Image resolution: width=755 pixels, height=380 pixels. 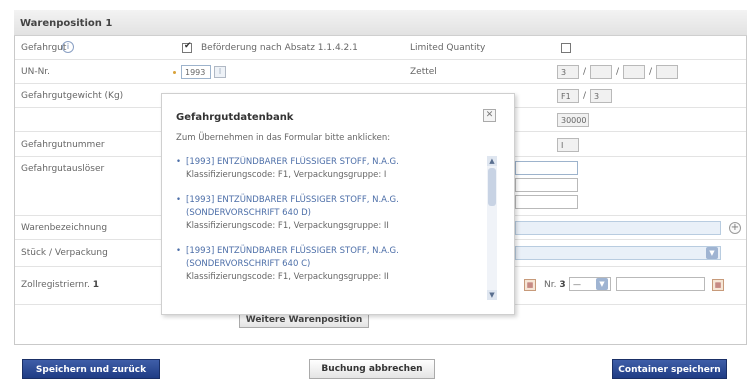 I want to click on zollregister-label: Zollregistriernr. 1, so click(x=60, y=285).